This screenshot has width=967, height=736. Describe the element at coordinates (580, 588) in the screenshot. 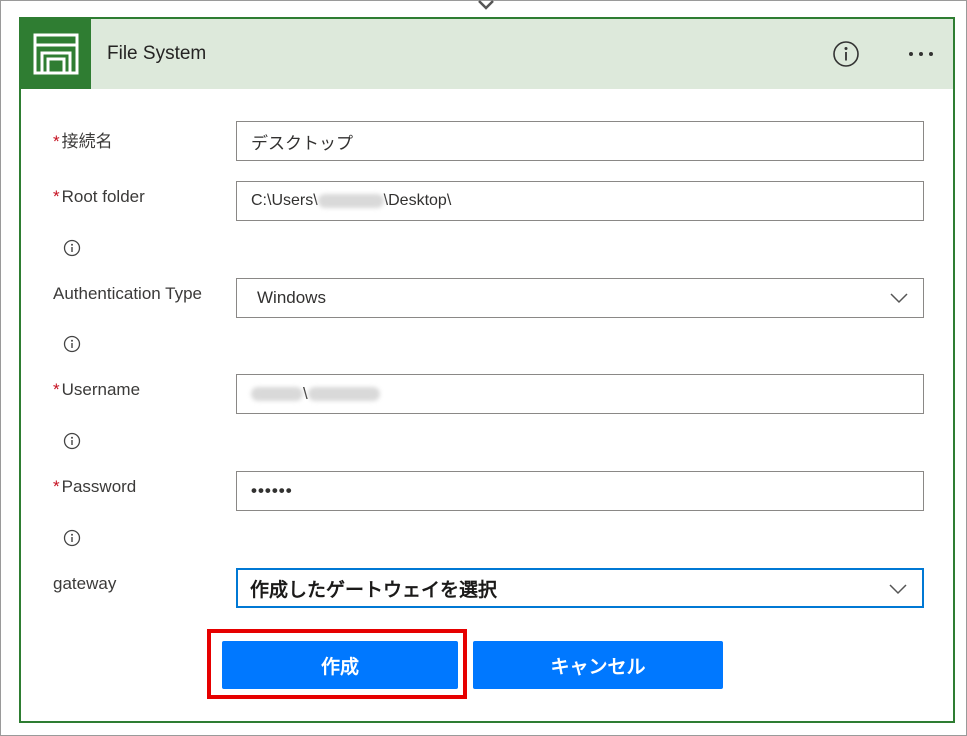

I see `gateway-dropdown: 作成したゲートウェイを選択` at that location.